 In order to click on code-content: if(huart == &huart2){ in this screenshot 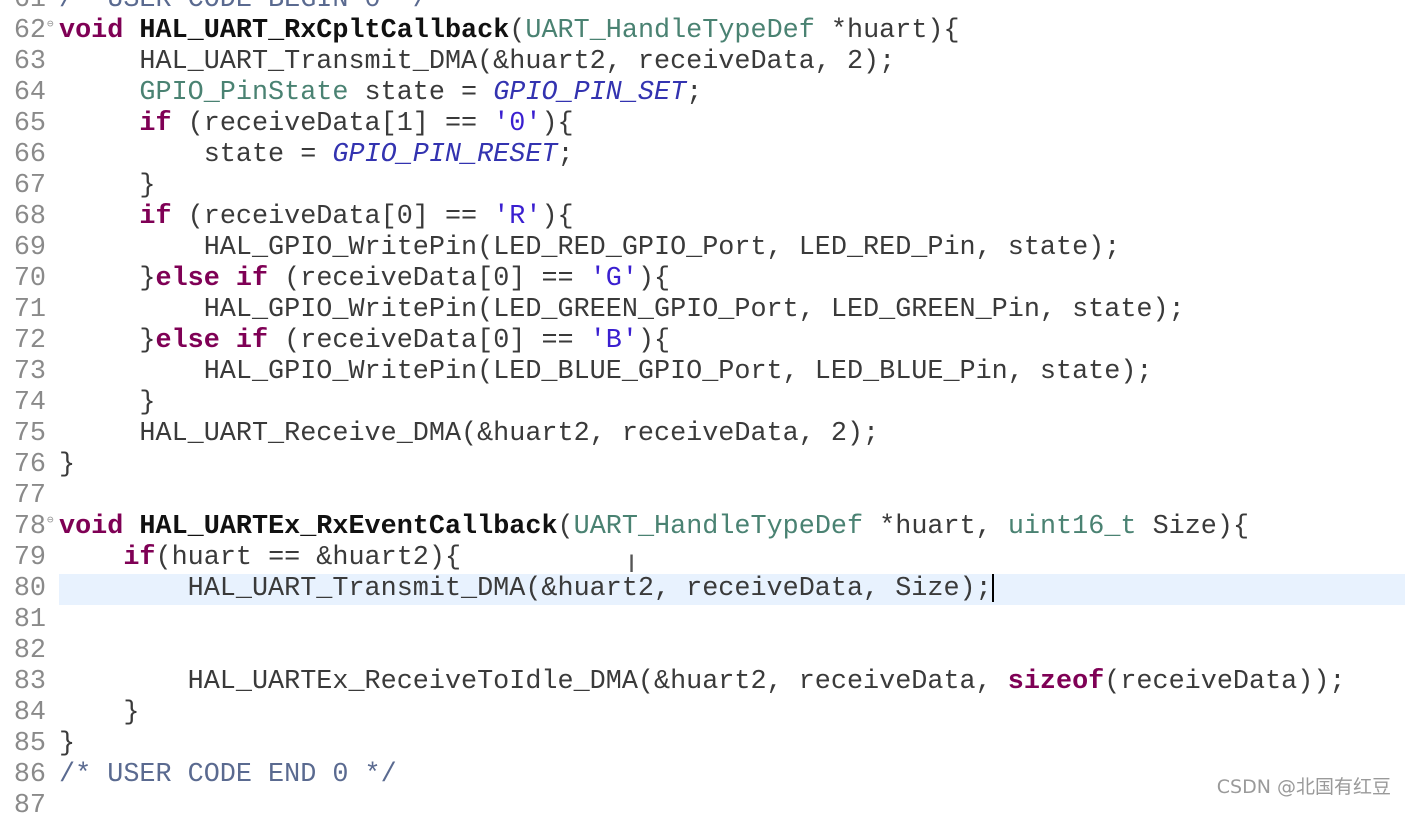, I will do `click(732, 558)`.